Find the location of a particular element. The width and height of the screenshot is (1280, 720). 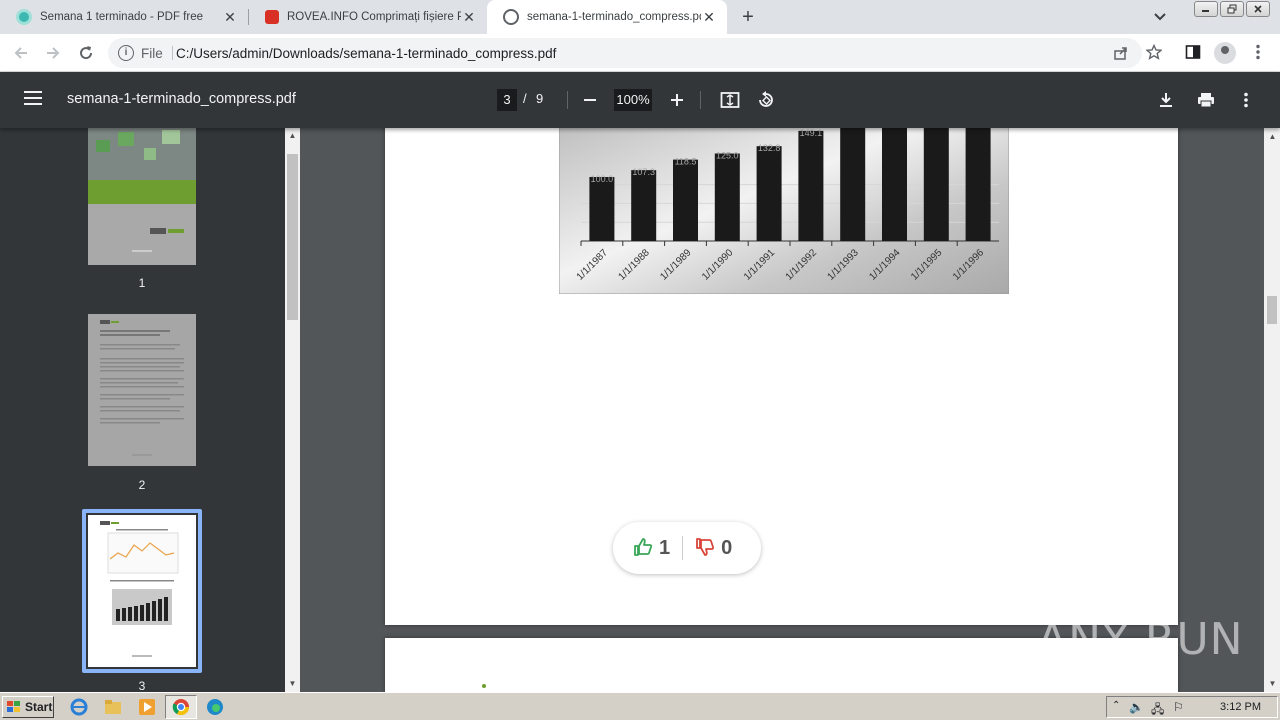

internet-explorer-icon is located at coordinates (79, 707).